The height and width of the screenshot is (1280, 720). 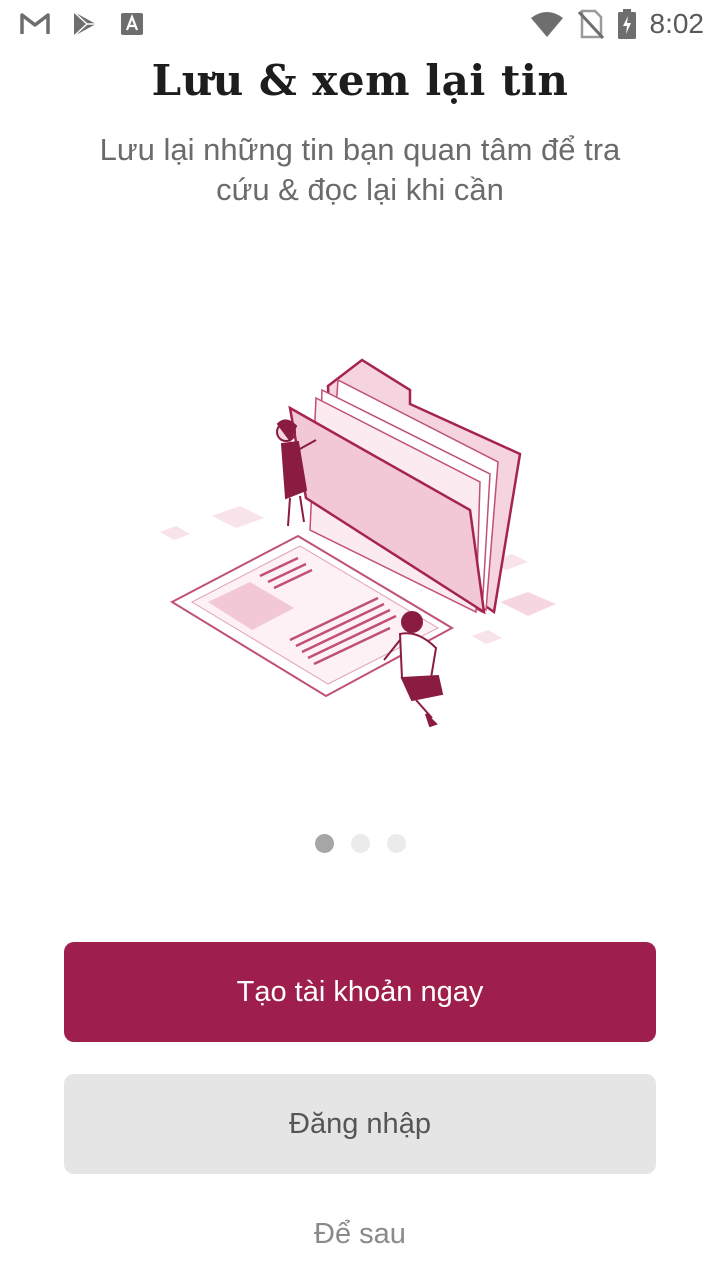 What do you see at coordinates (360, 80) in the screenshot?
I see `page-title: Lưu & xem lại tin` at bounding box center [360, 80].